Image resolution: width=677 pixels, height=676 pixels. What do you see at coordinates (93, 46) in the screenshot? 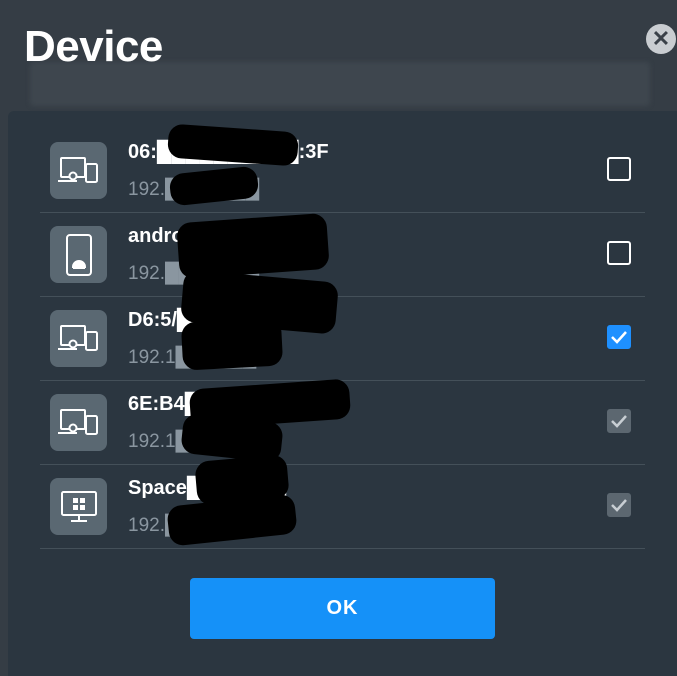
I see `dialog-title: Device` at bounding box center [93, 46].